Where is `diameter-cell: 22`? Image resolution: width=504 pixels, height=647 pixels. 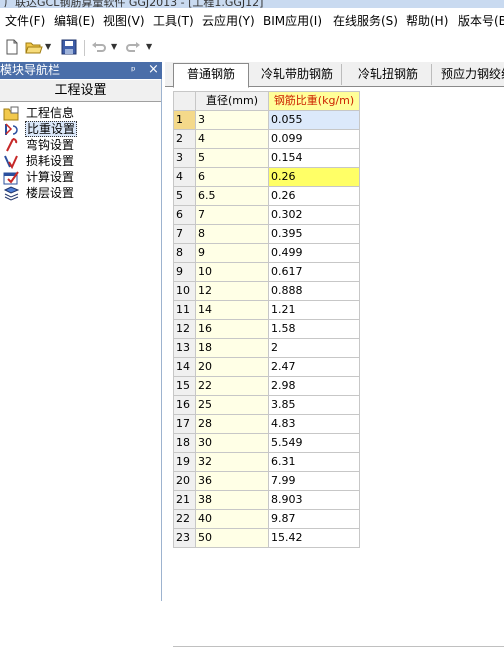 diameter-cell: 22 is located at coordinates (232, 386).